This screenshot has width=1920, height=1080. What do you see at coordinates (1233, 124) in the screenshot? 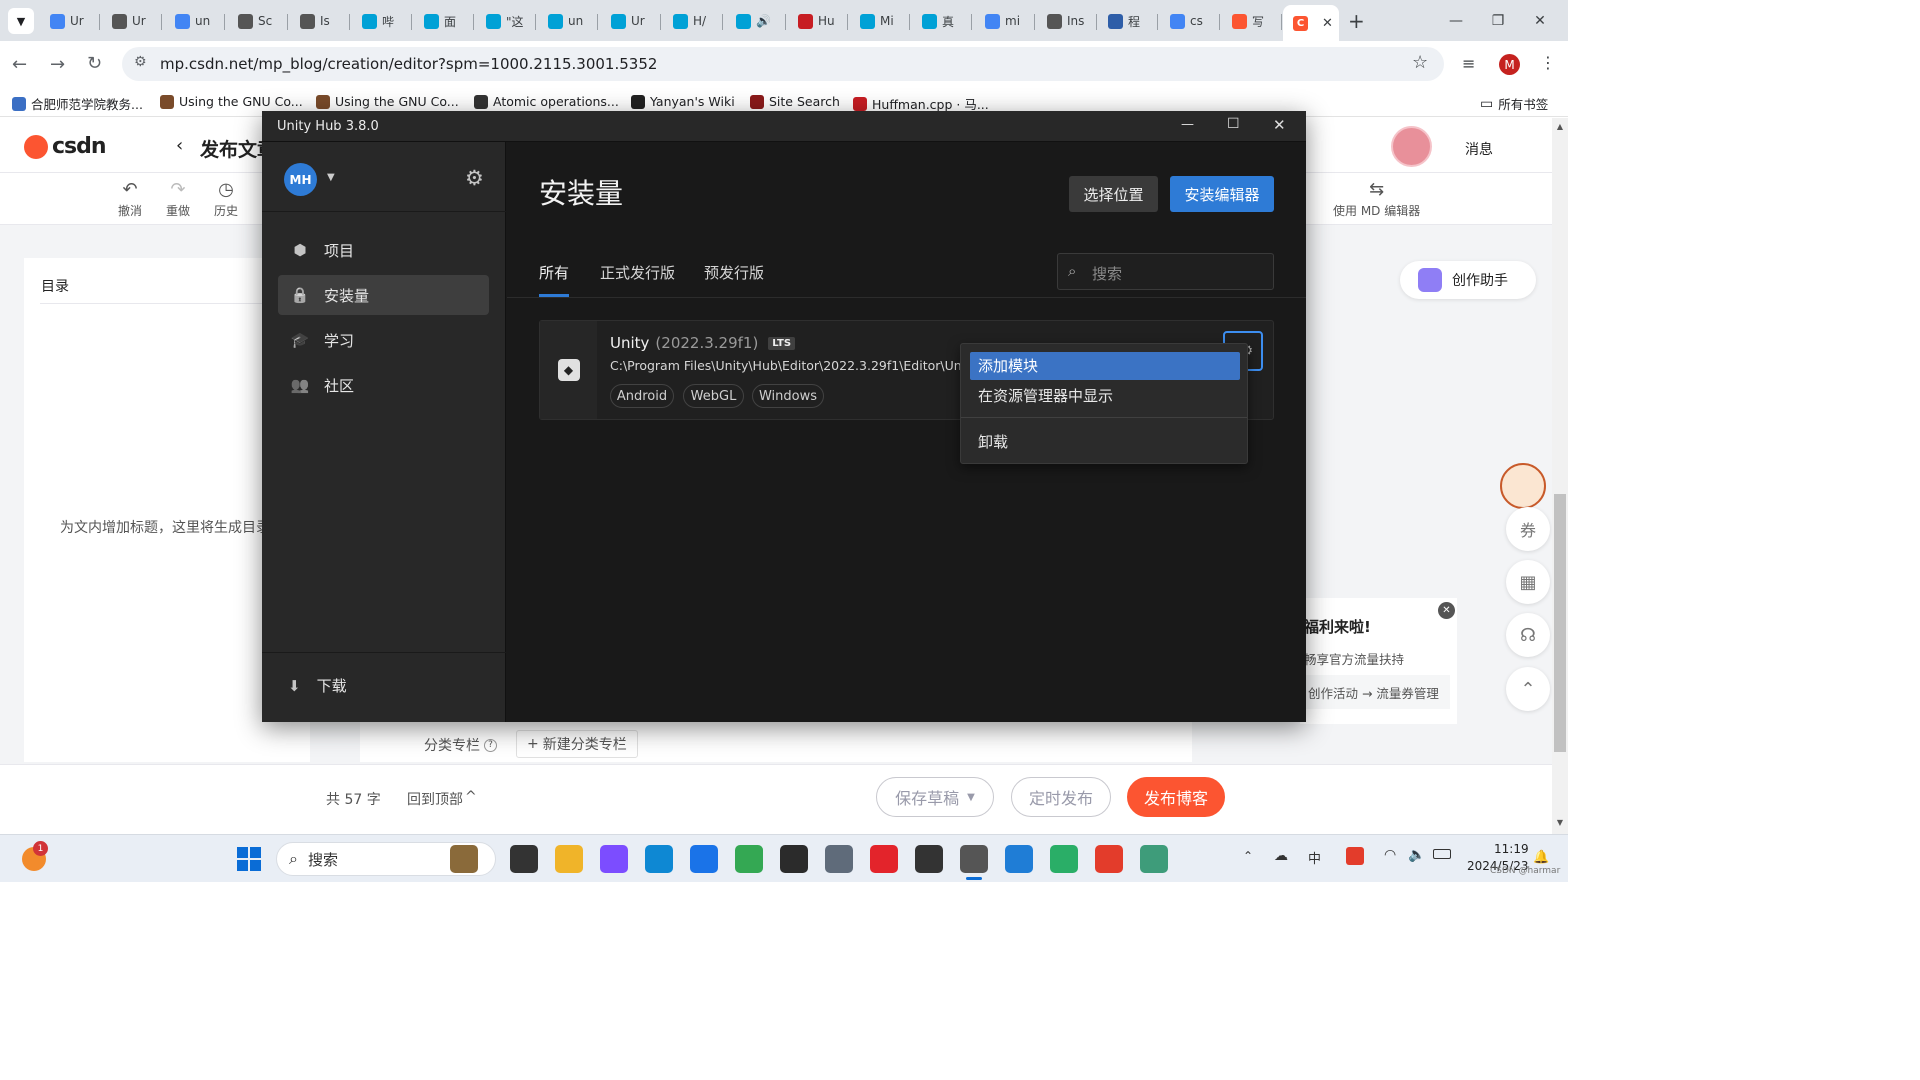
I see `hub-maximize-button: ☐` at bounding box center [1233, 124].